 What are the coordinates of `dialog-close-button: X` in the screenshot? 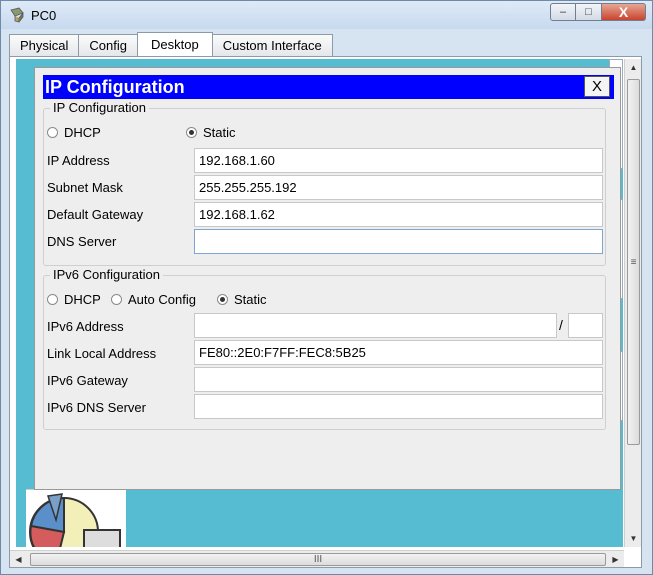 It's located at (597, 86).